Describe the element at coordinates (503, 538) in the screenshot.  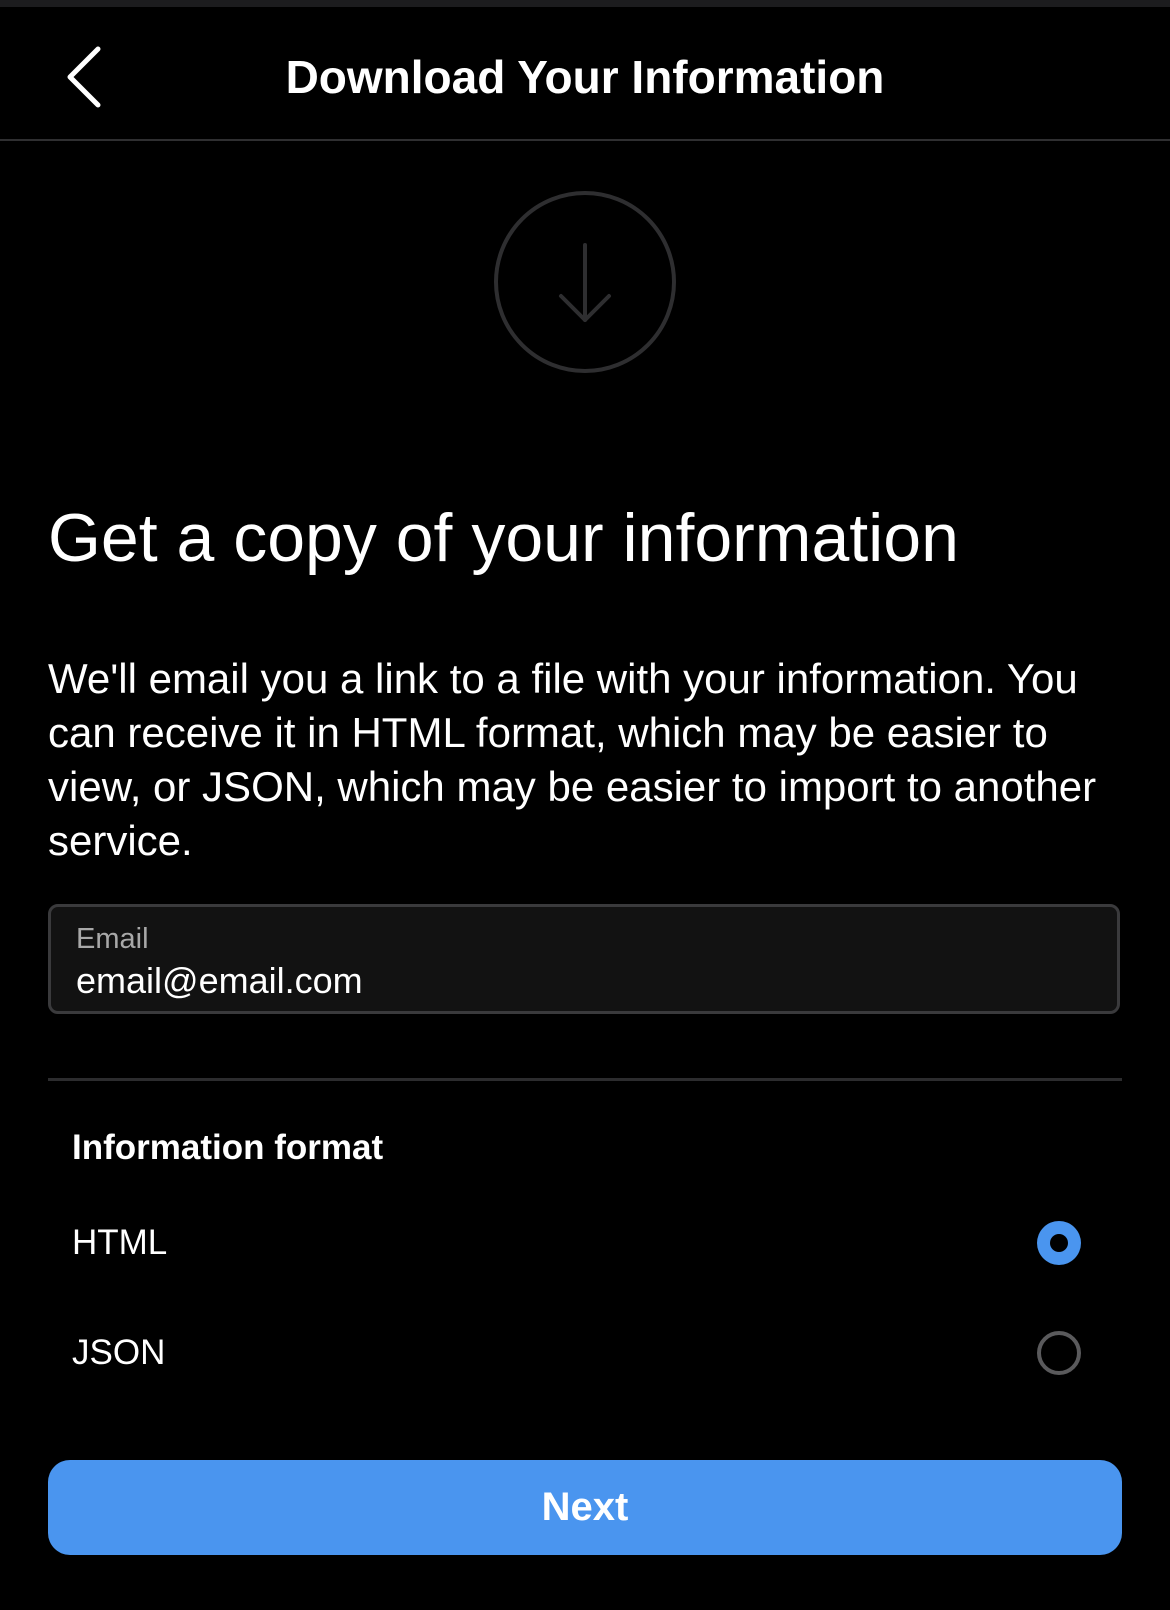
I see `main-heading: Get a copy of your information` at that location.